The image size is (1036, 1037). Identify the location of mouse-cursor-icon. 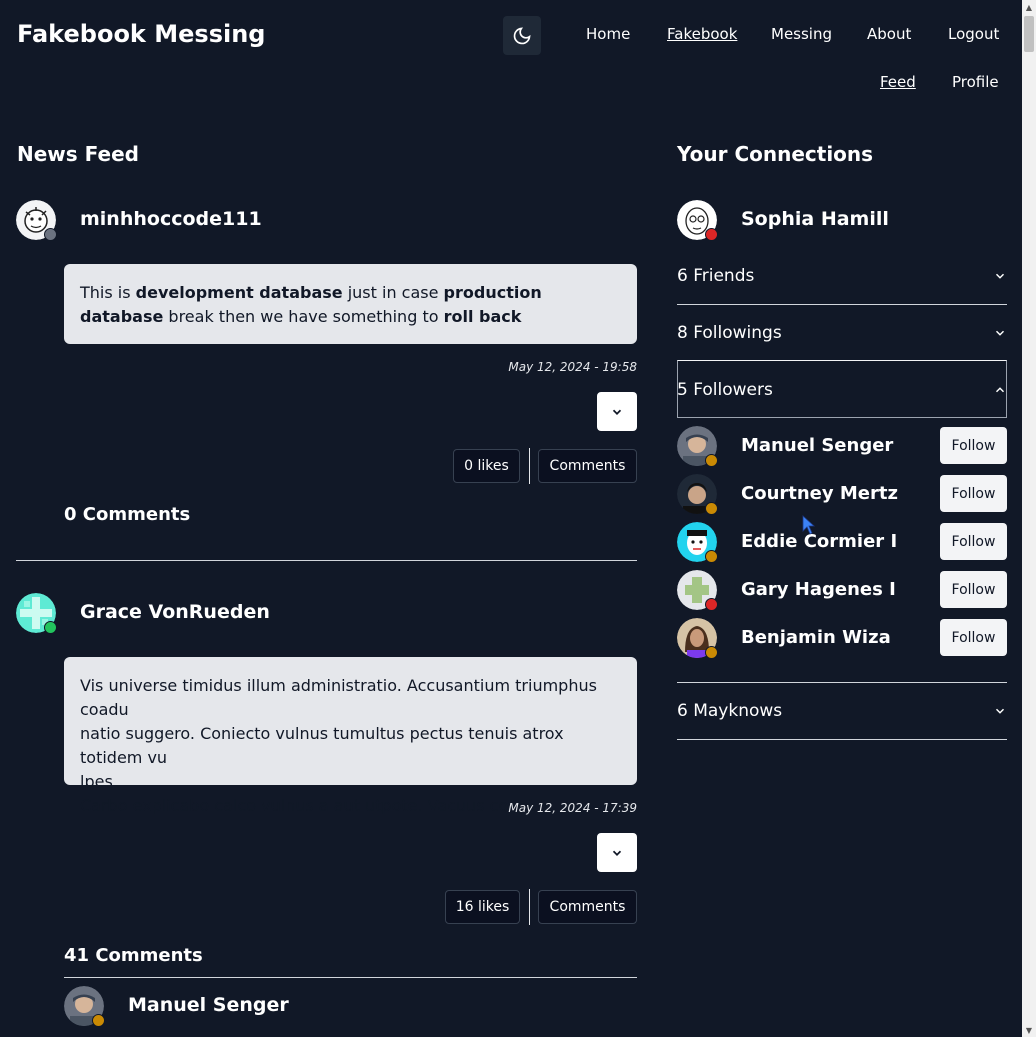
(809, 525).